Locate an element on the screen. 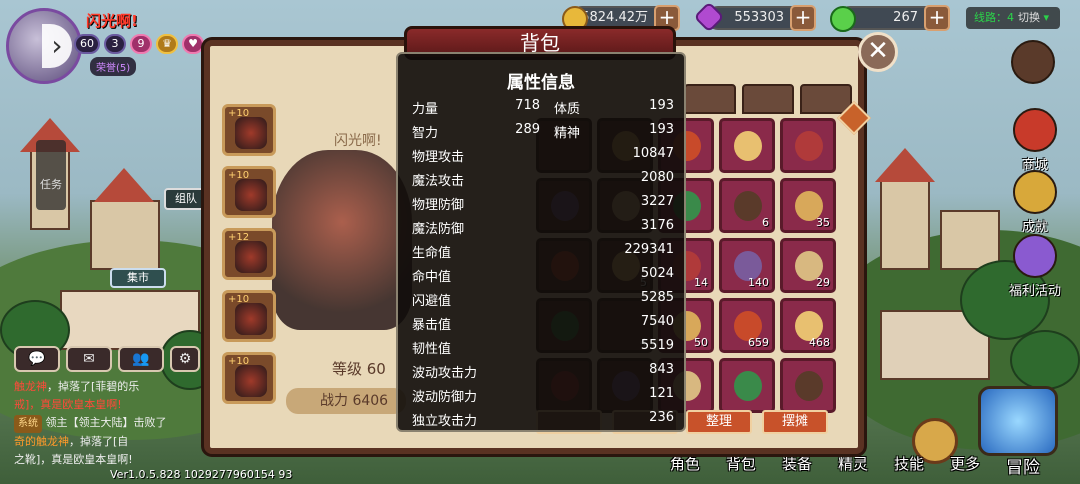 The width and height of the screenshot is (1080, 484). menu-toggle-button is located at coordinates (1033, 63).